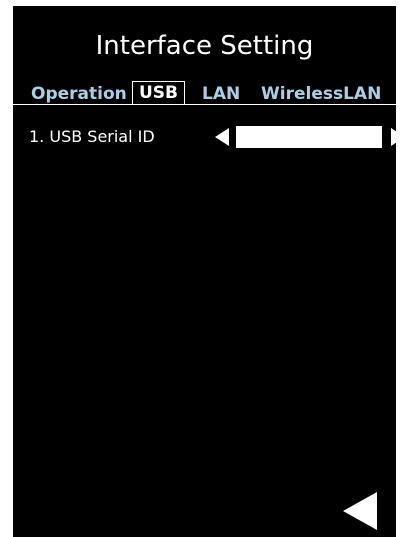 Image resolution: width=409 pixels, height=537 pixels. I want to click on setting-row-usb-serial-id: 1. USB Serial ID, so click(217, 137).